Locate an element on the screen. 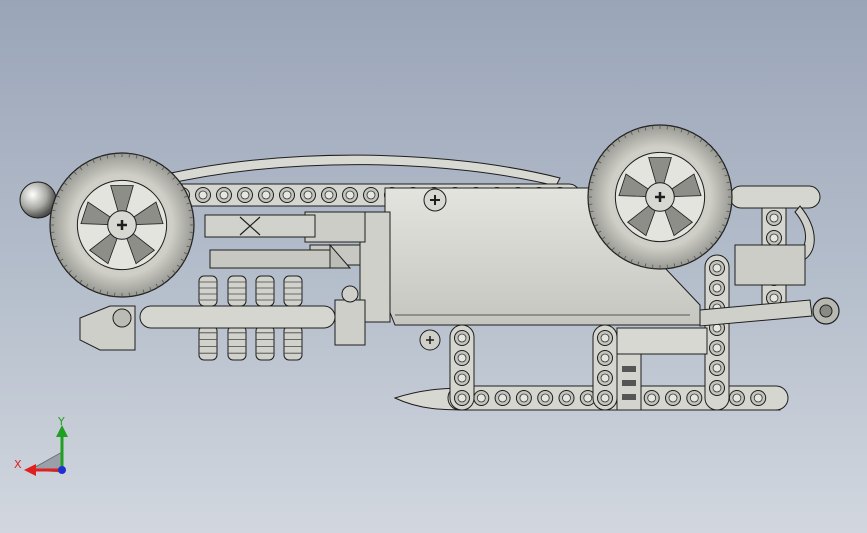 This screenshot has width=867, height=533. rear-wheel is located at coordinates (660, 197).